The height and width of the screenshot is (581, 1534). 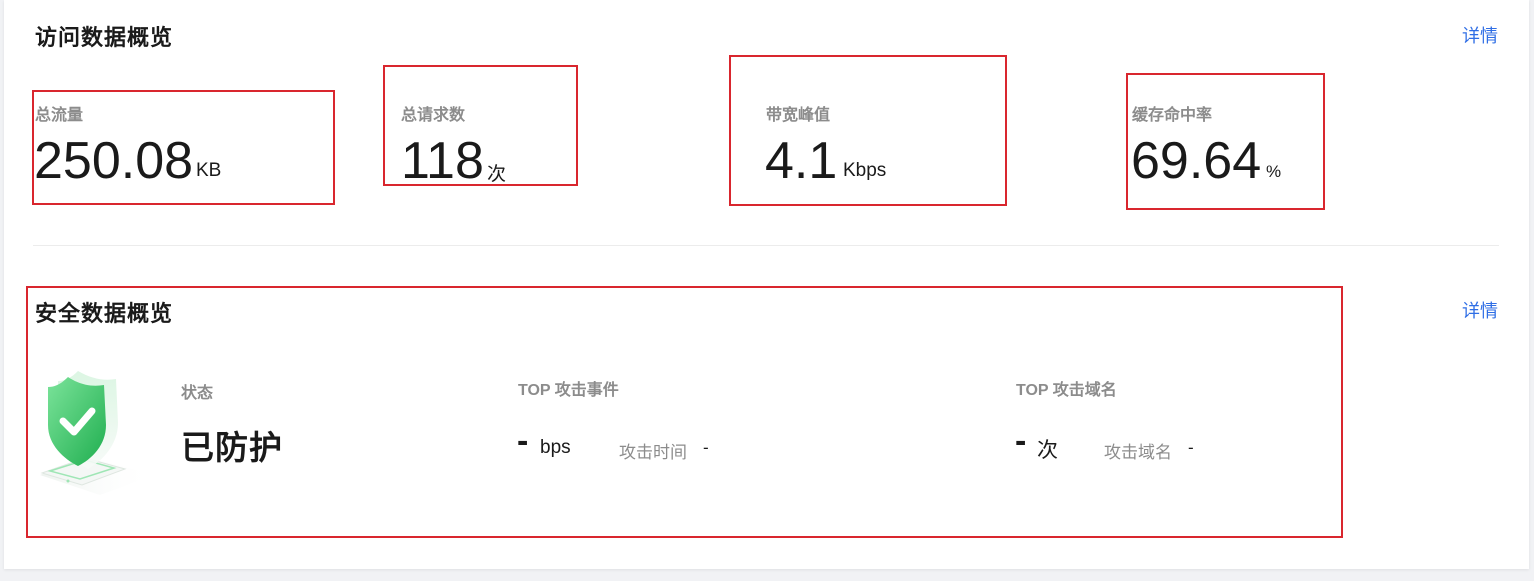 I want to click on bandwidth-peak-label: 带宽峰值, so click(x=798, y=115).